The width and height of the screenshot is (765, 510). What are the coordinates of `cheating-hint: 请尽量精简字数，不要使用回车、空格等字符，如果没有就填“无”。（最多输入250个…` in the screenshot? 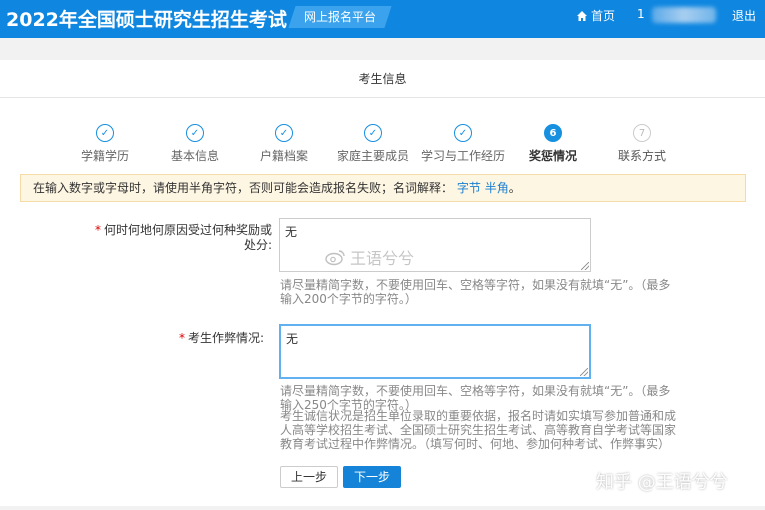 It's located at (475, 398).